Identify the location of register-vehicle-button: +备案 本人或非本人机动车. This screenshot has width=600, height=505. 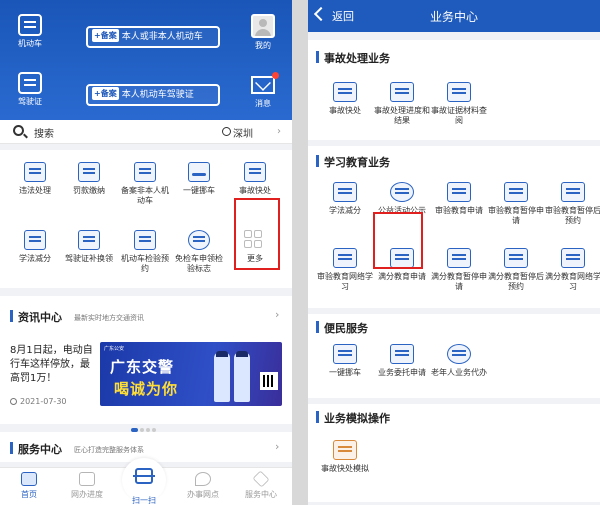
(153, 37).